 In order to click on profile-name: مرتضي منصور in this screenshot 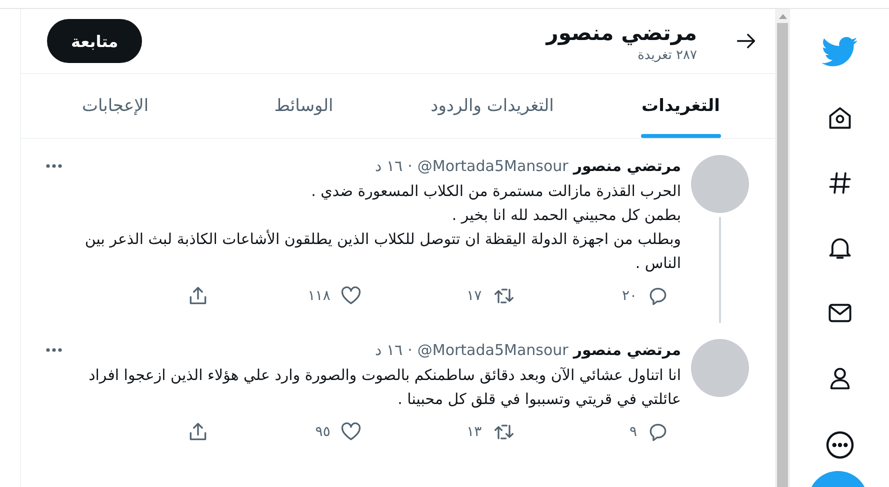, I will do `click(620, 33)`.